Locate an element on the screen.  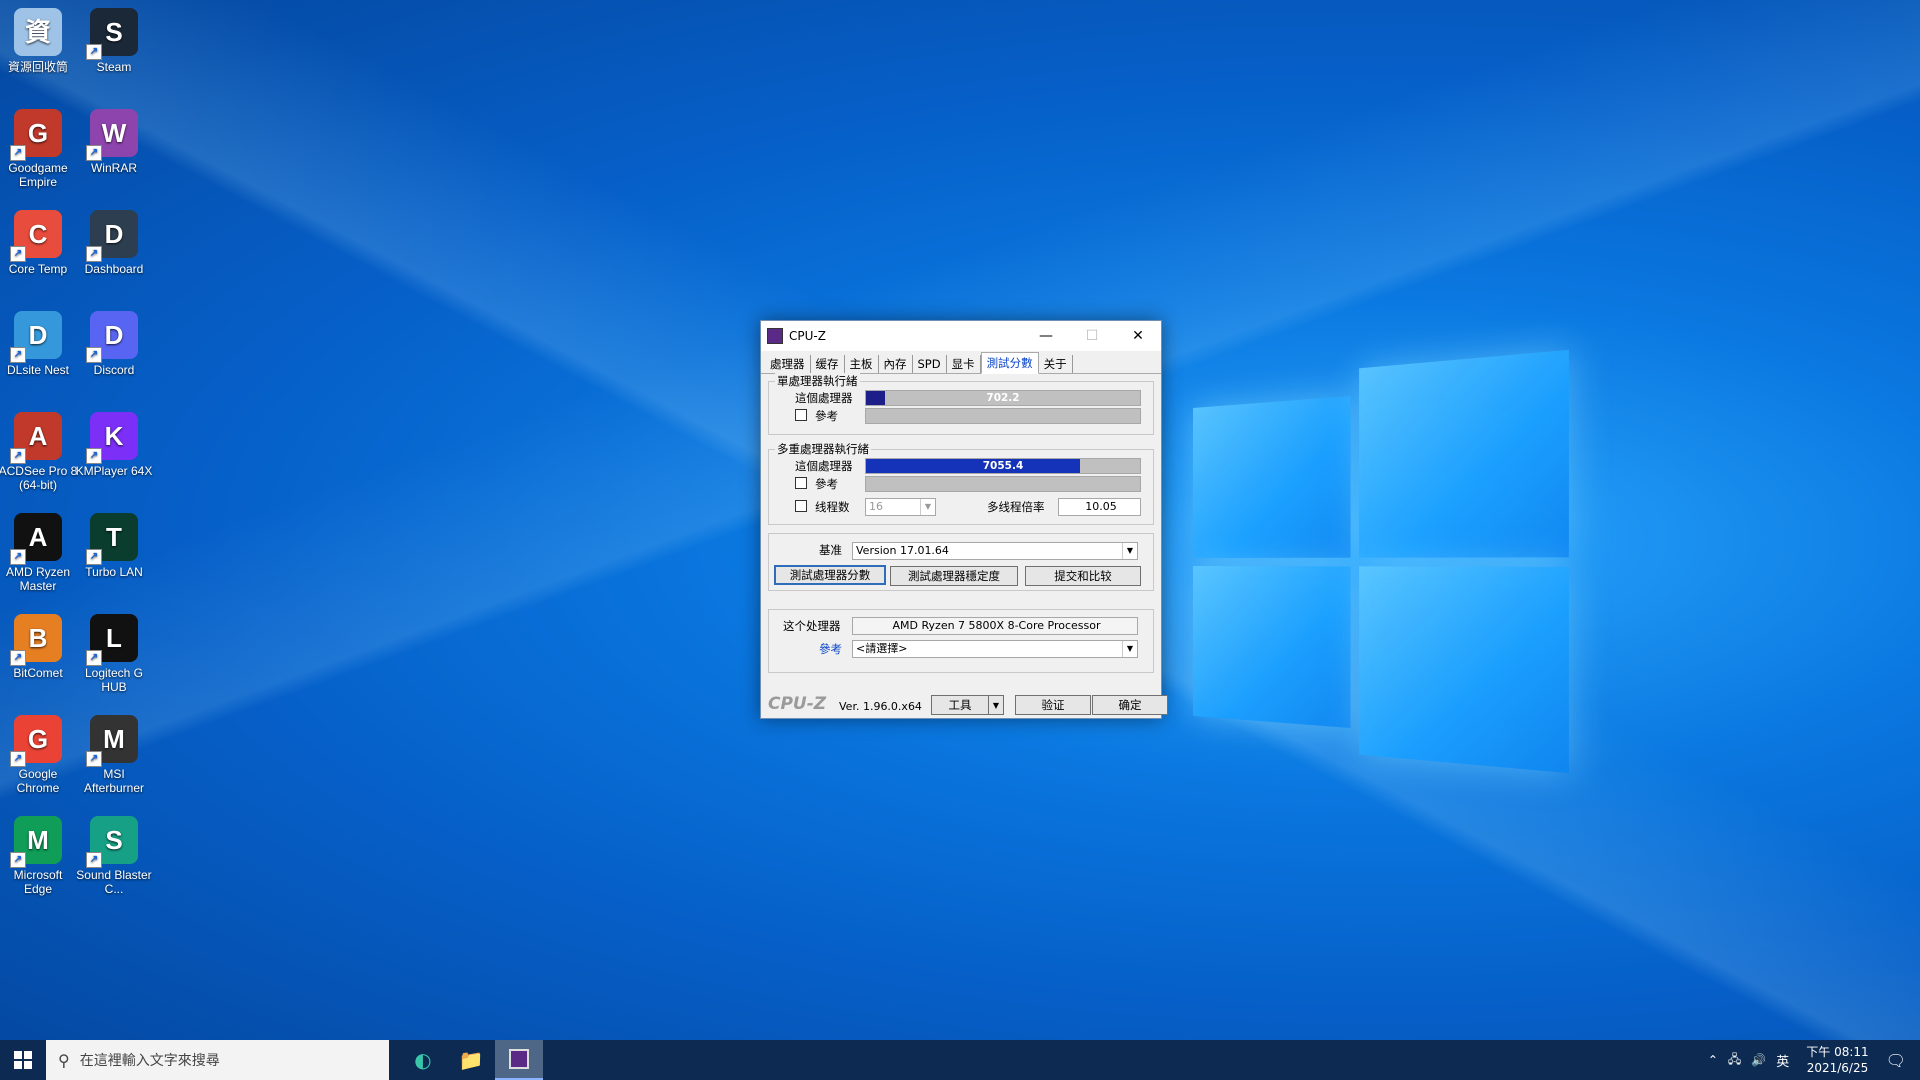
tab-mainboard: 主板 is located at coordinates (862, 364).